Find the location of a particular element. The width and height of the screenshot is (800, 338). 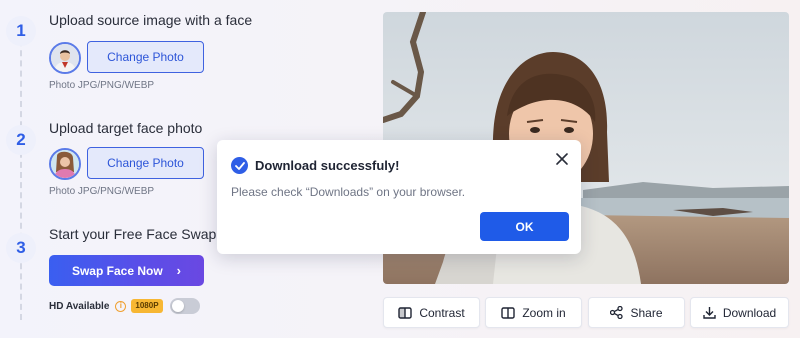

download-label: Download is located at coordinates (749, 312).